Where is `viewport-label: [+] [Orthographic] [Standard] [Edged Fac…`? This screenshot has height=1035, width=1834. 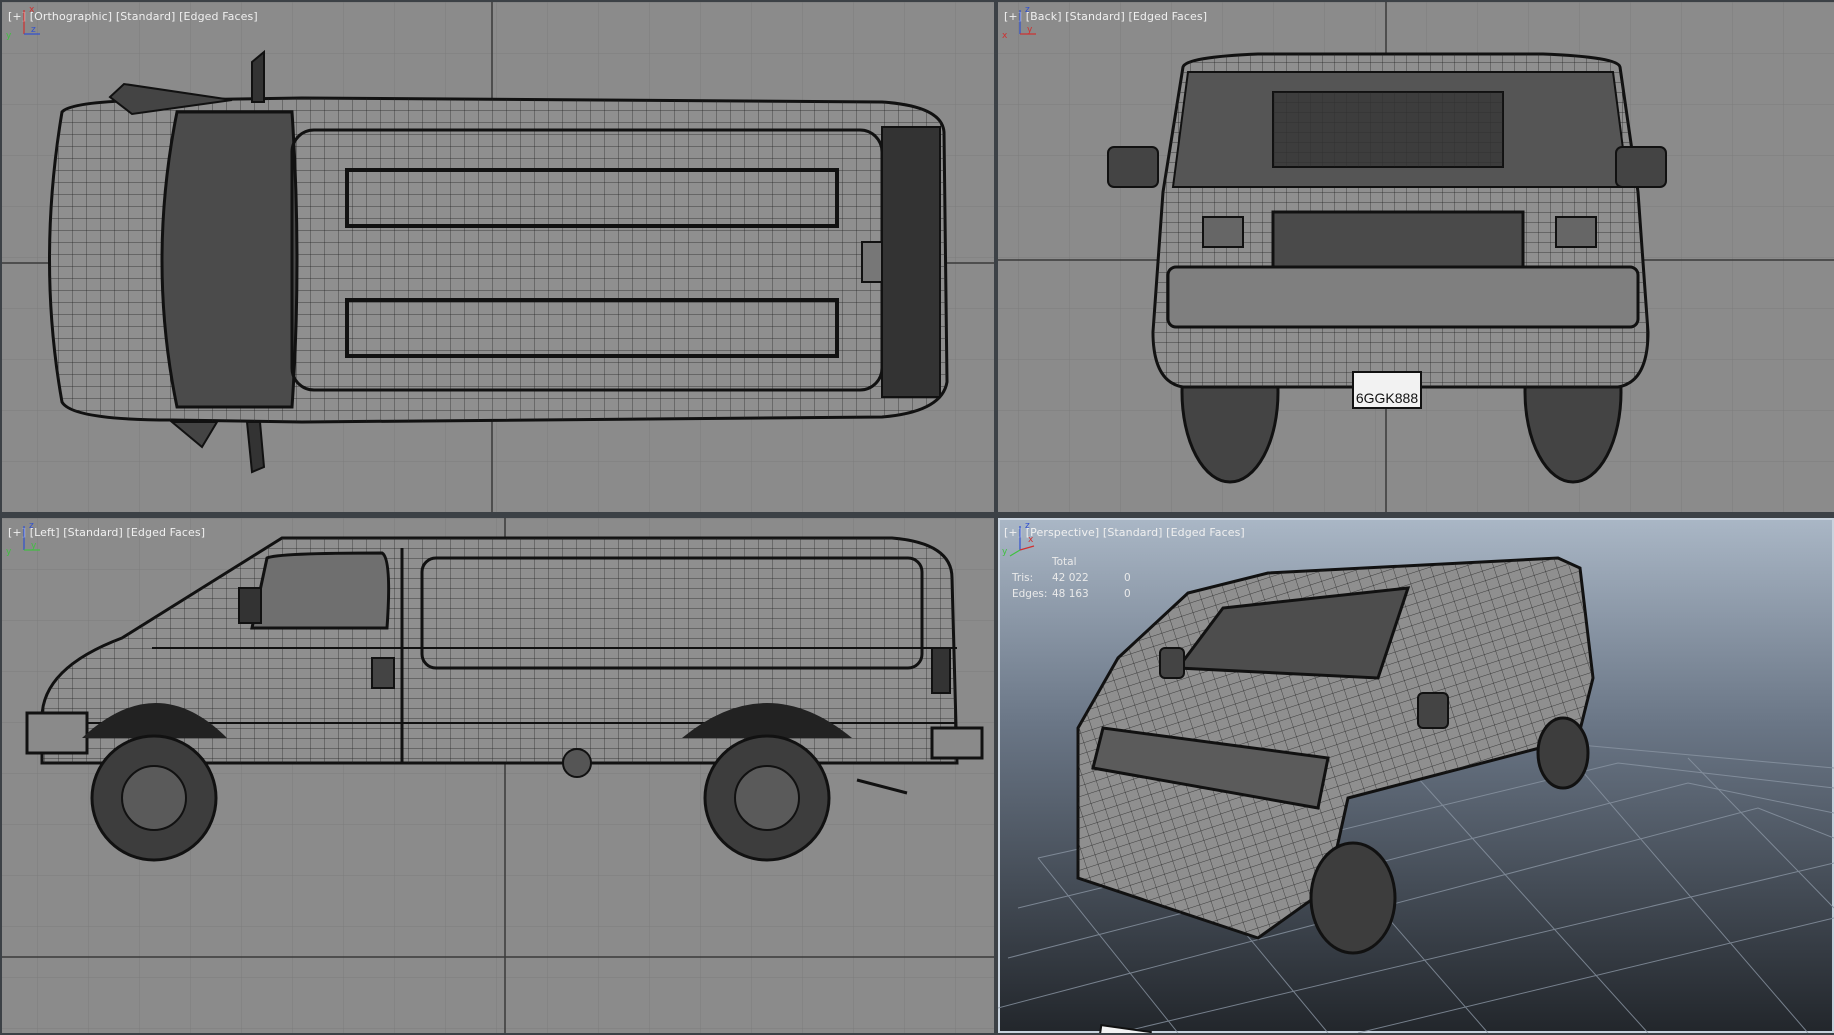
viewport-label: [+] [Orthographic] [Standard] [Edged Fac… is located at coordinates (133, 16).